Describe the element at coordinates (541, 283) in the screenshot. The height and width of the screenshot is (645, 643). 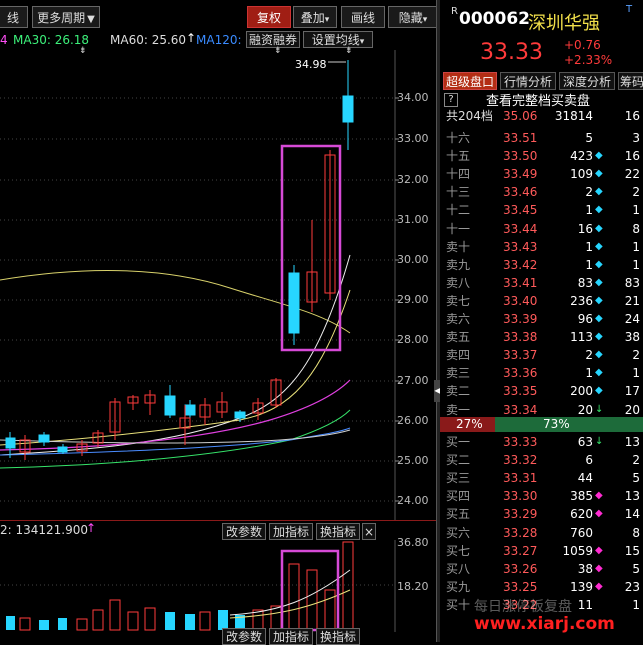
I see `sell-row: 卖八 33.41 83 ◆ 83` at that location.